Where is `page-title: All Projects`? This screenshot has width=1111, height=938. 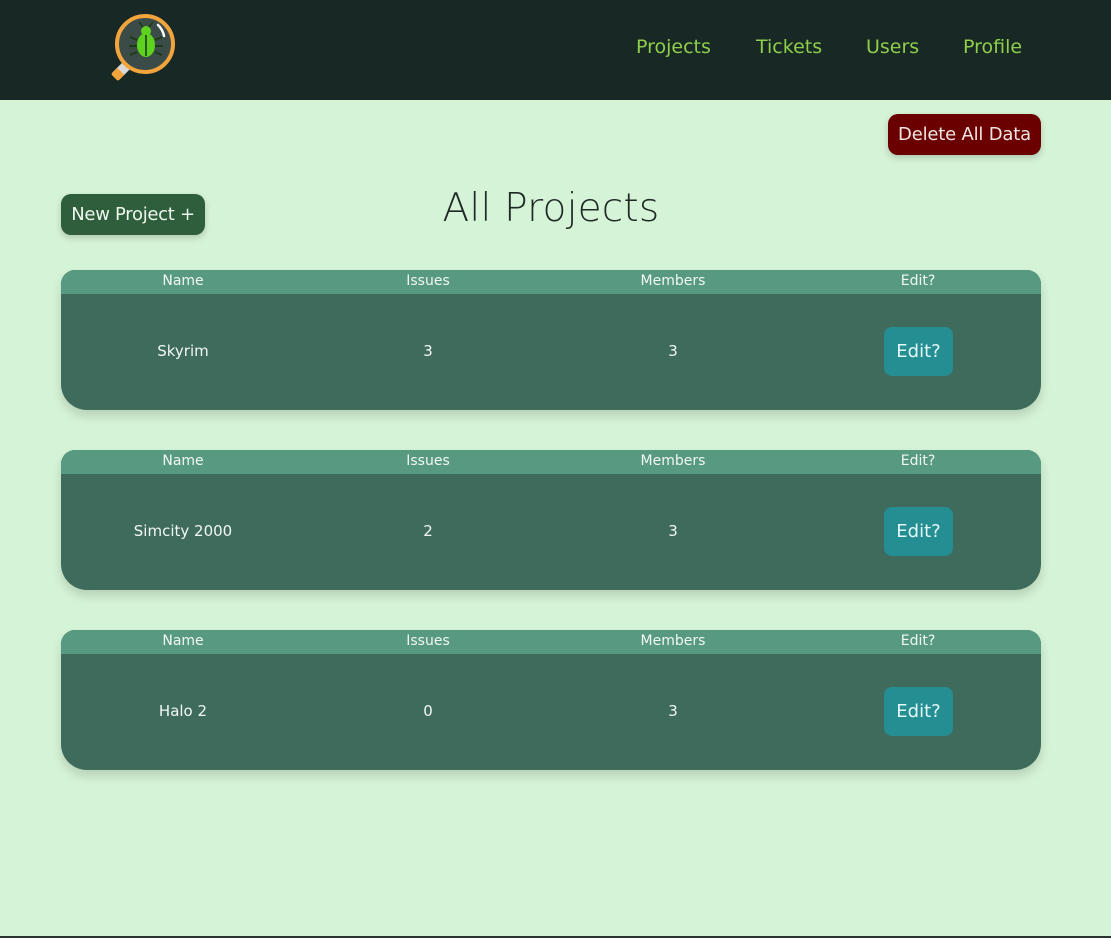 page-title: All Projects is located at coordinates (551, 208).